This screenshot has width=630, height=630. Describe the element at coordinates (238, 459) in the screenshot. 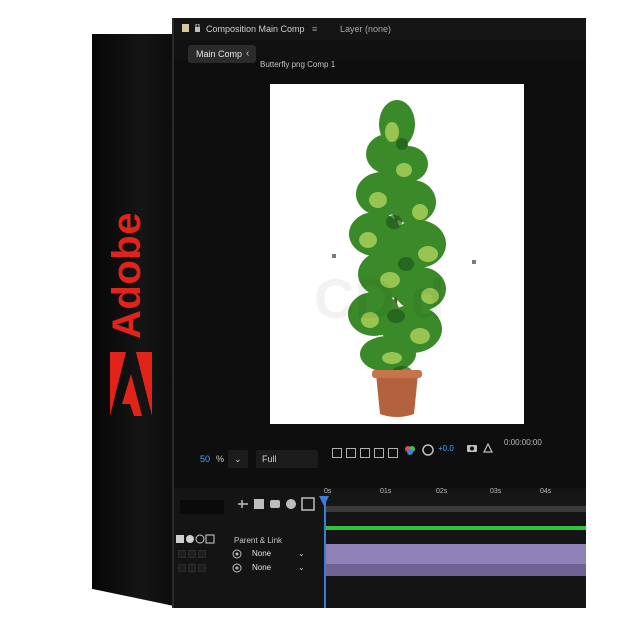

I see `zoom-dropdown: ⌄` at that location.